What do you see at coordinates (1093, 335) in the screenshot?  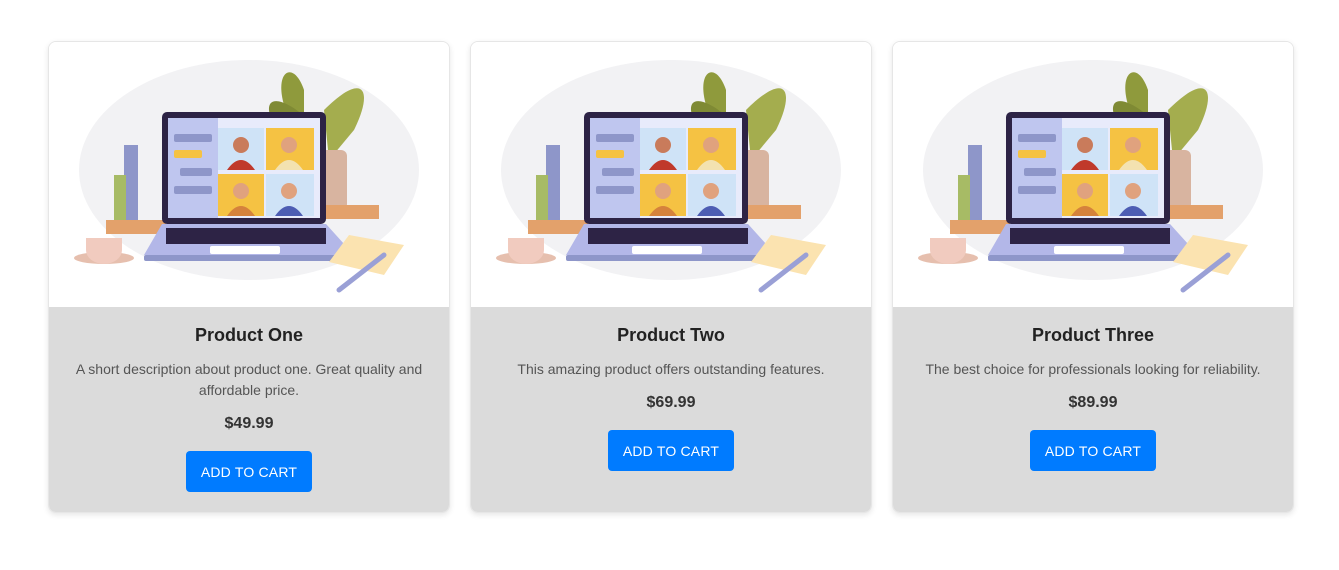 I see `product-title: Product Three` at bounding box center [1093, 335].